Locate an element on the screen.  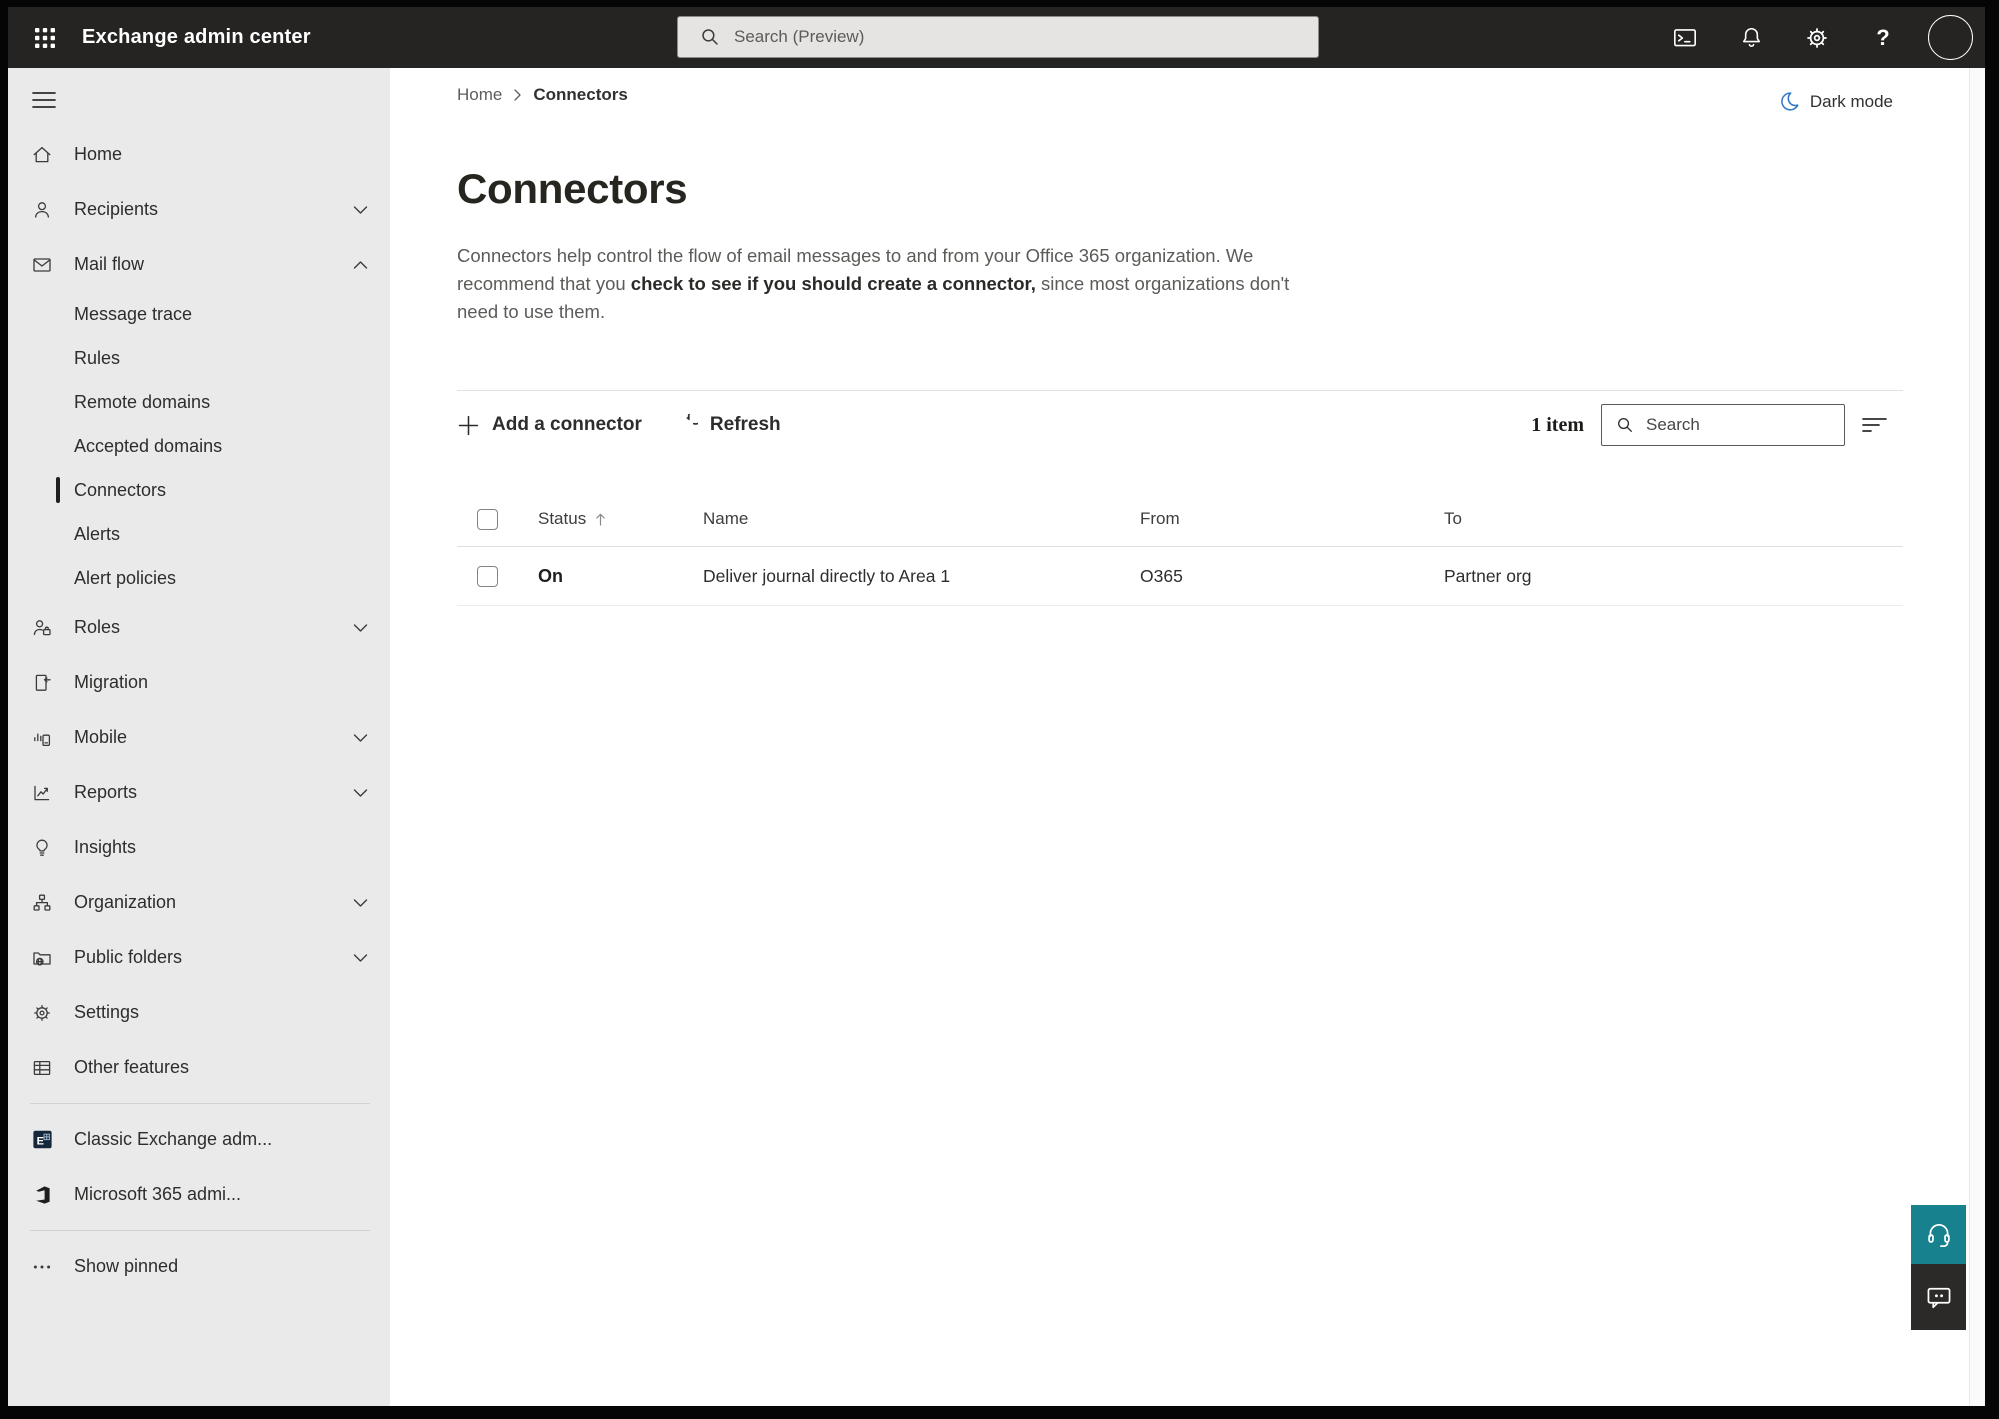
help-button: ? is located at coordinates (1883, 38).